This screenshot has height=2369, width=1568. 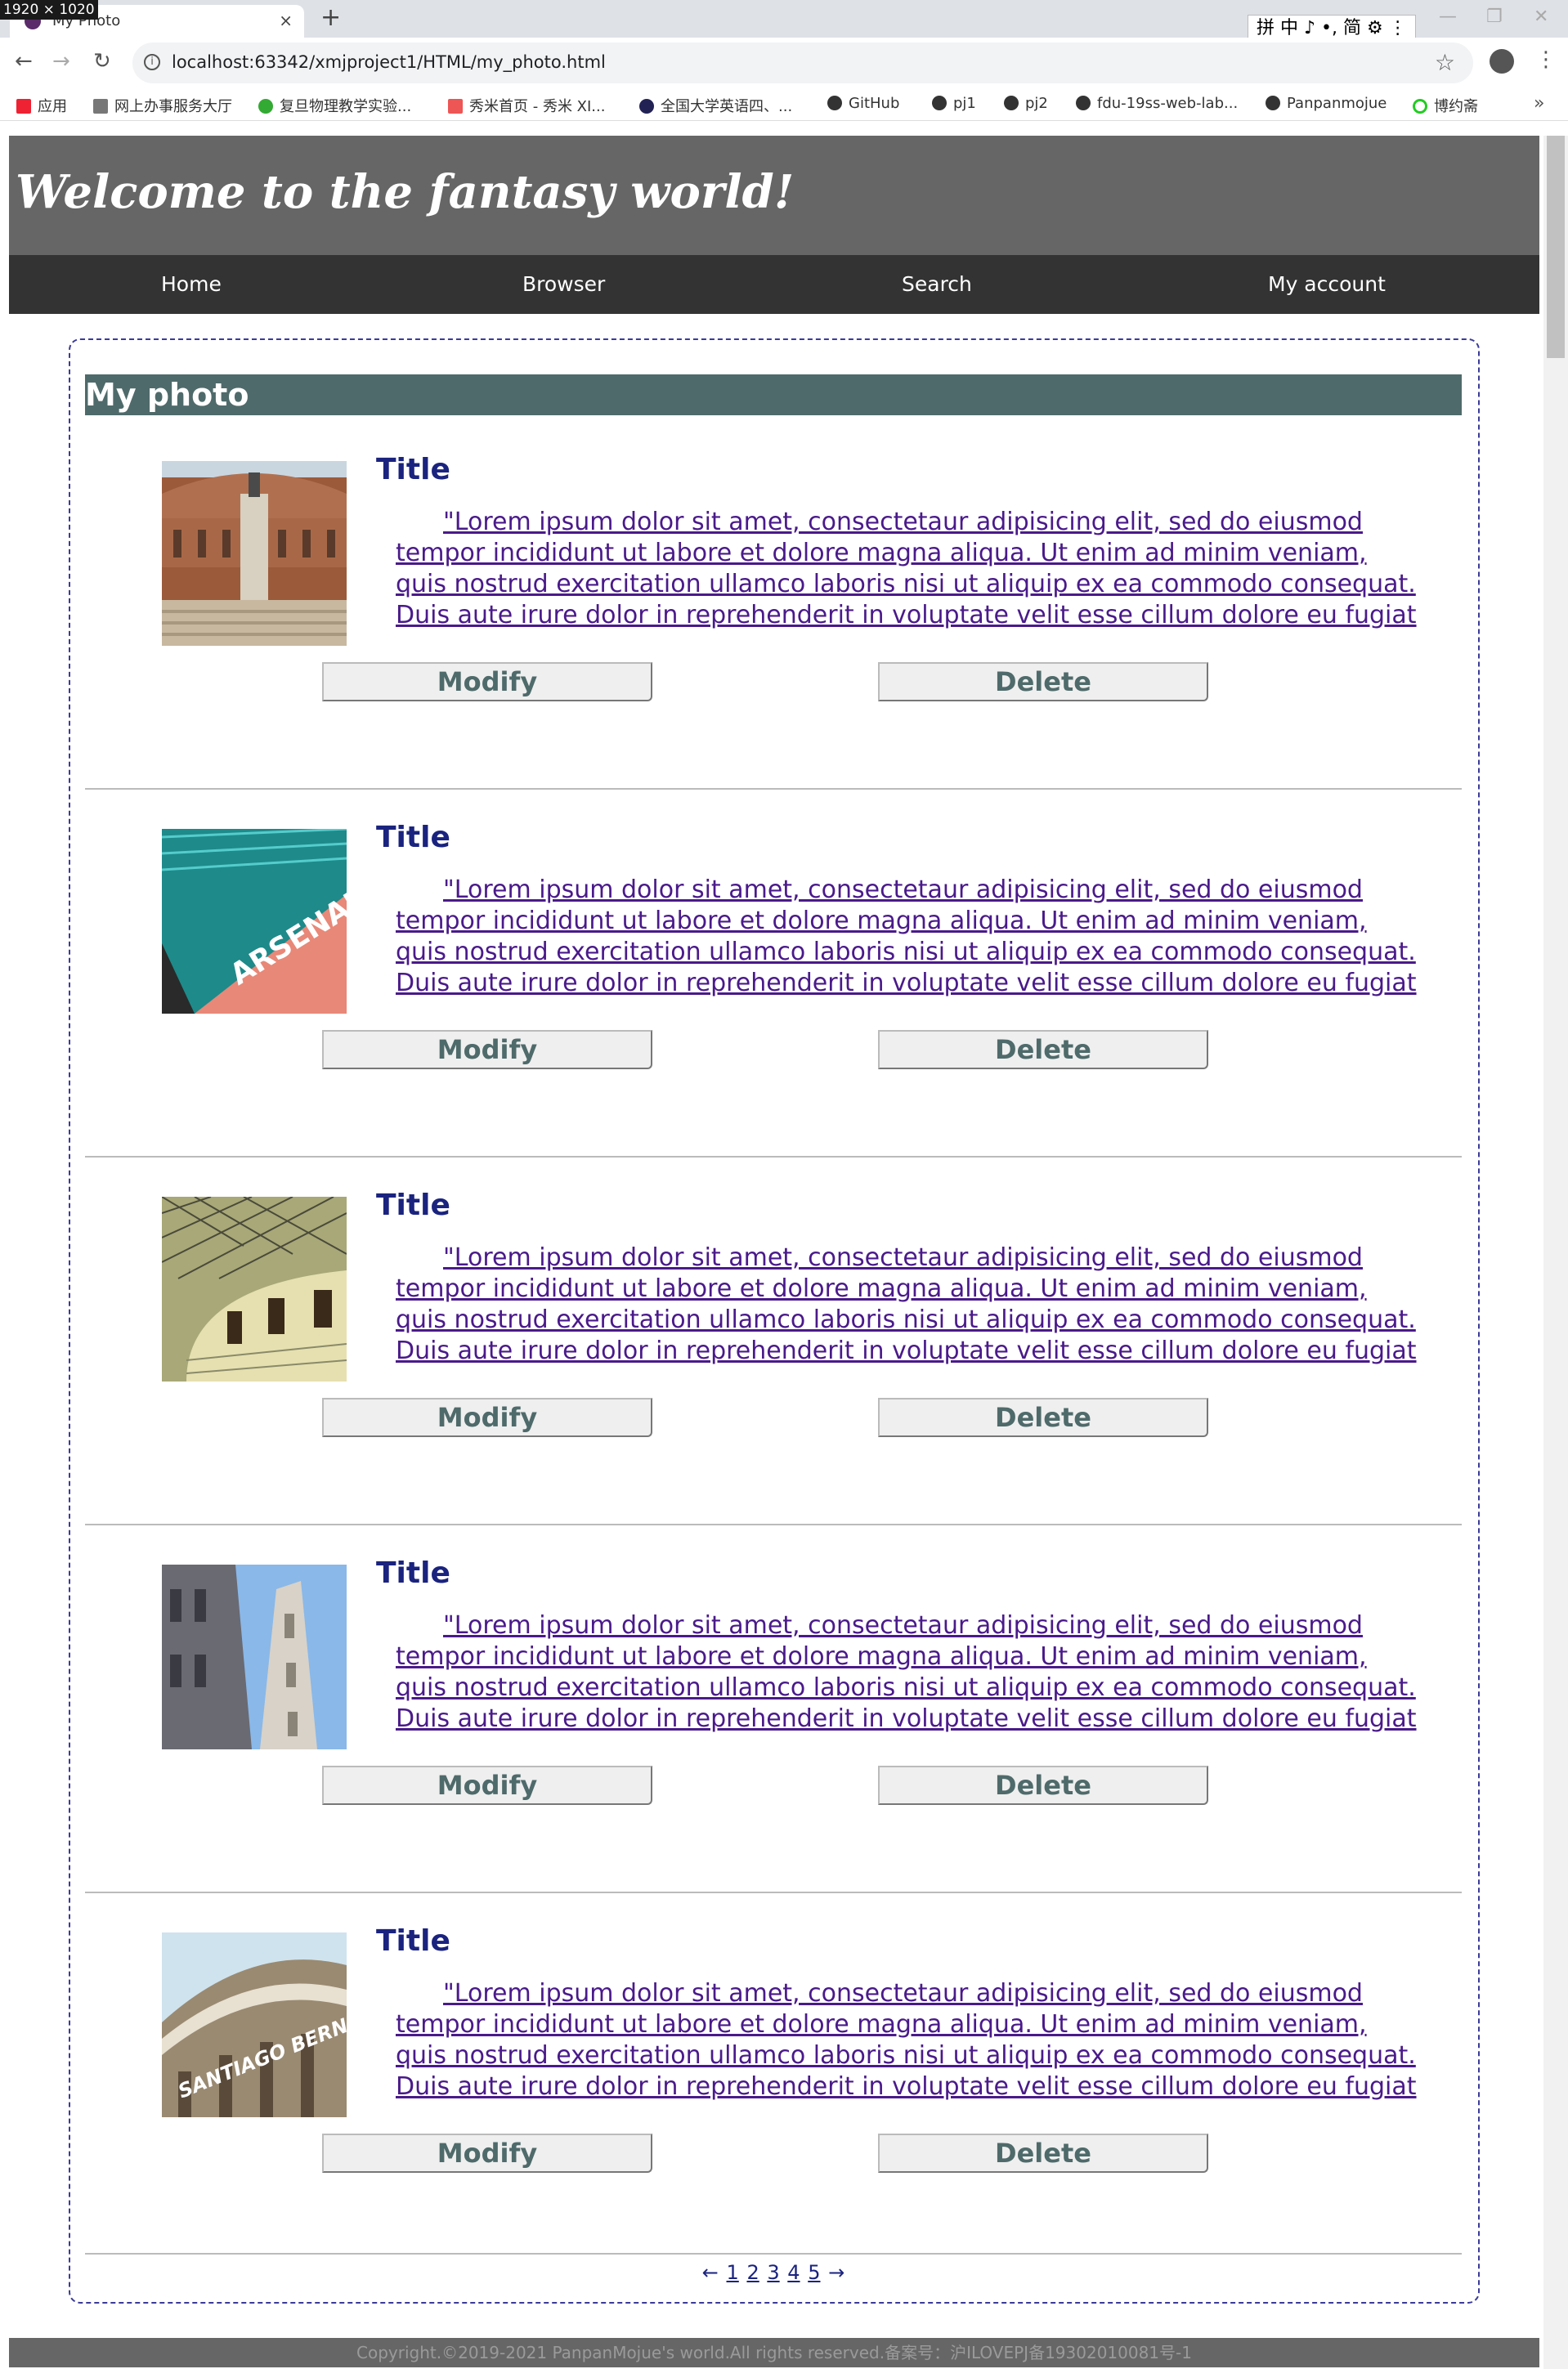 What do you see at coordinates (456, 106) in the screenshot?
I see `xiumi-icon` at bounding box center [456, 106].